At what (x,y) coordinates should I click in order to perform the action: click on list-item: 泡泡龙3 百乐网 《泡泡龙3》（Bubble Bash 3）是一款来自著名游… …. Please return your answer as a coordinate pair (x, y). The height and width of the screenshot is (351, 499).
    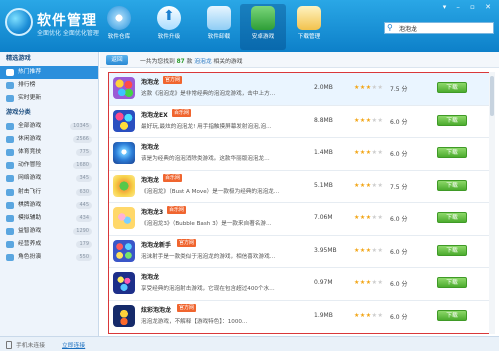
    Looking at the image, I should click on (300, 219).